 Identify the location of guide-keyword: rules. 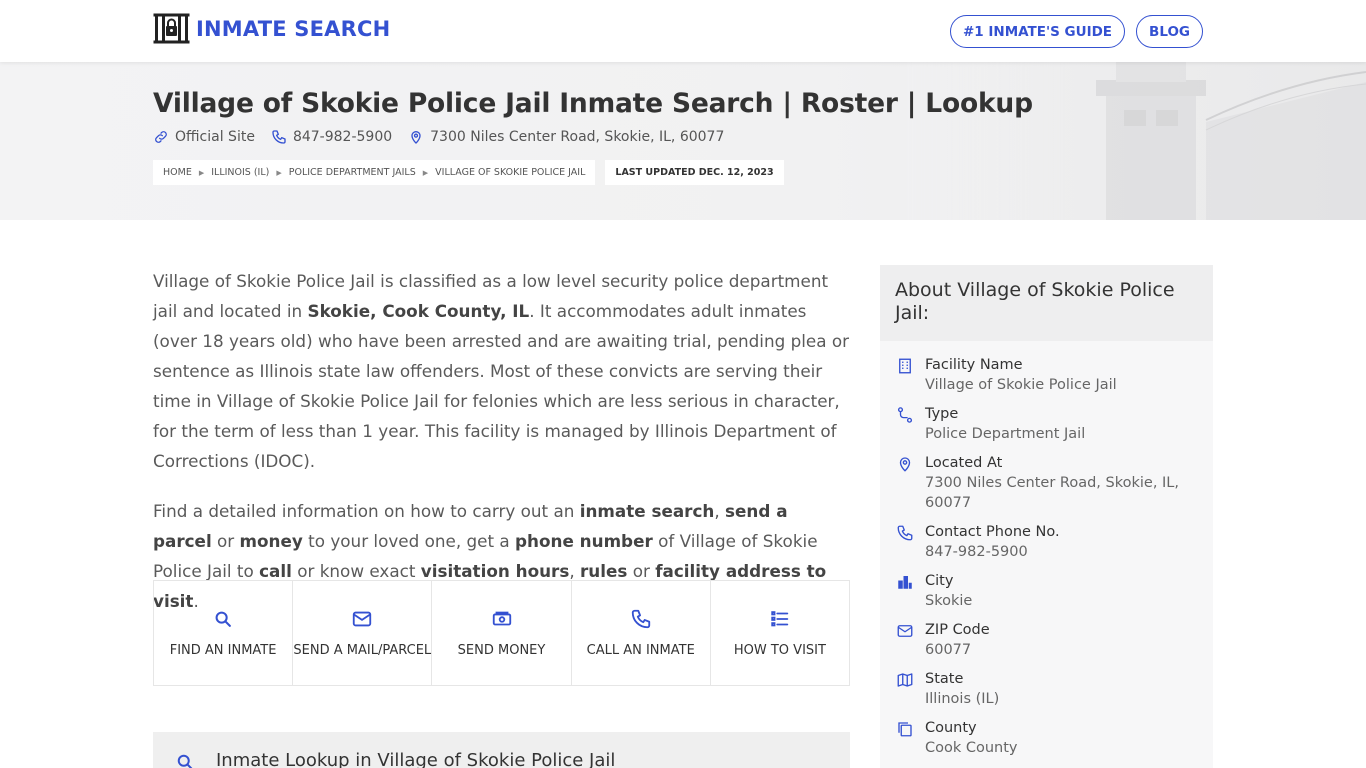
(604, 571).